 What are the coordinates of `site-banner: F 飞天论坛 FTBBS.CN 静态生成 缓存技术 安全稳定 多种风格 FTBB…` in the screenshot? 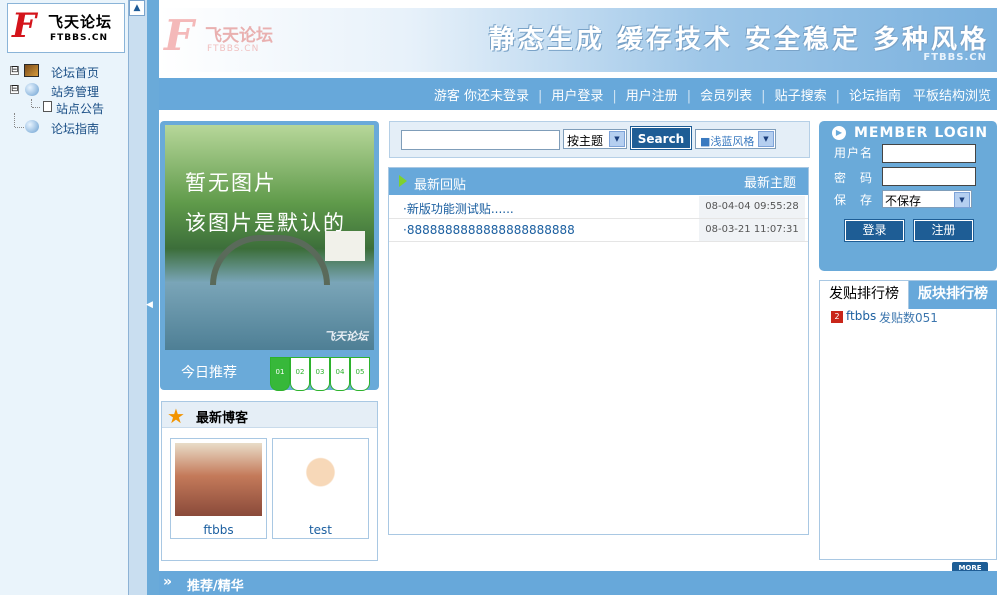 It's located at (578, 40).